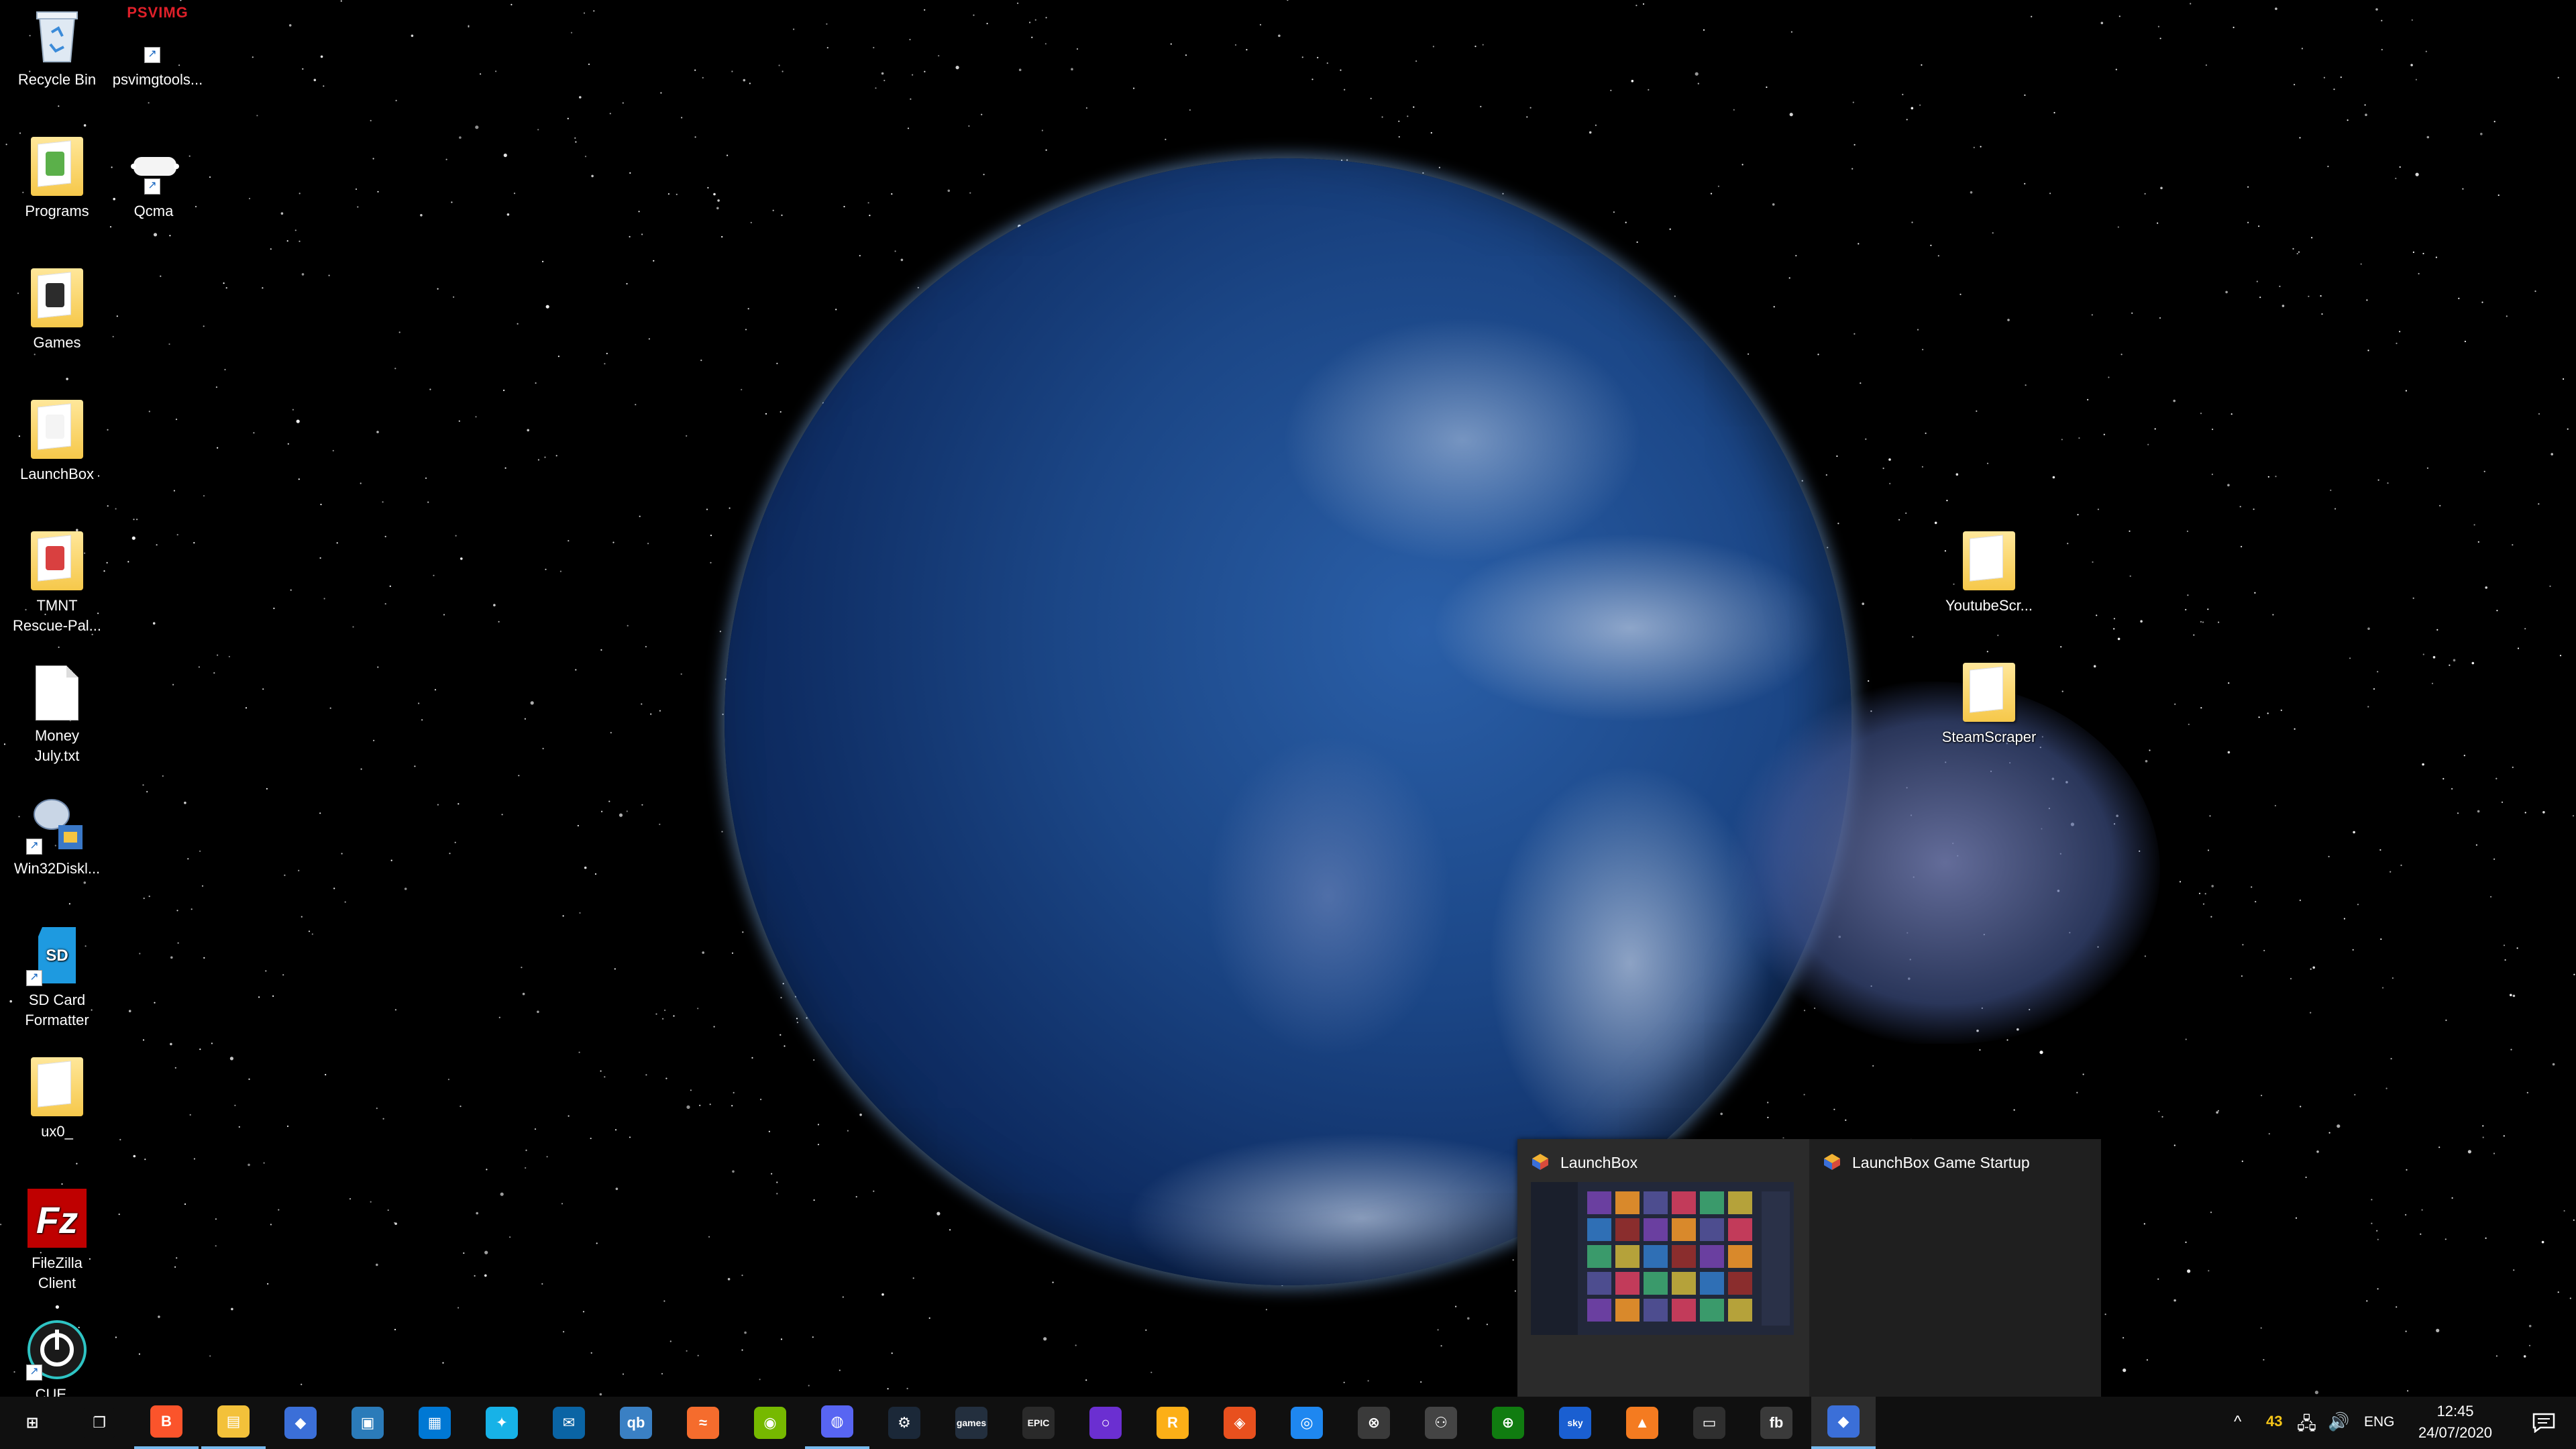 The height and width of the screenshot is (1449, 2576). Describe the element at coordinates (1575, 1423) in the screenshot. I see `taskbar-sky-go: sky` at that location.